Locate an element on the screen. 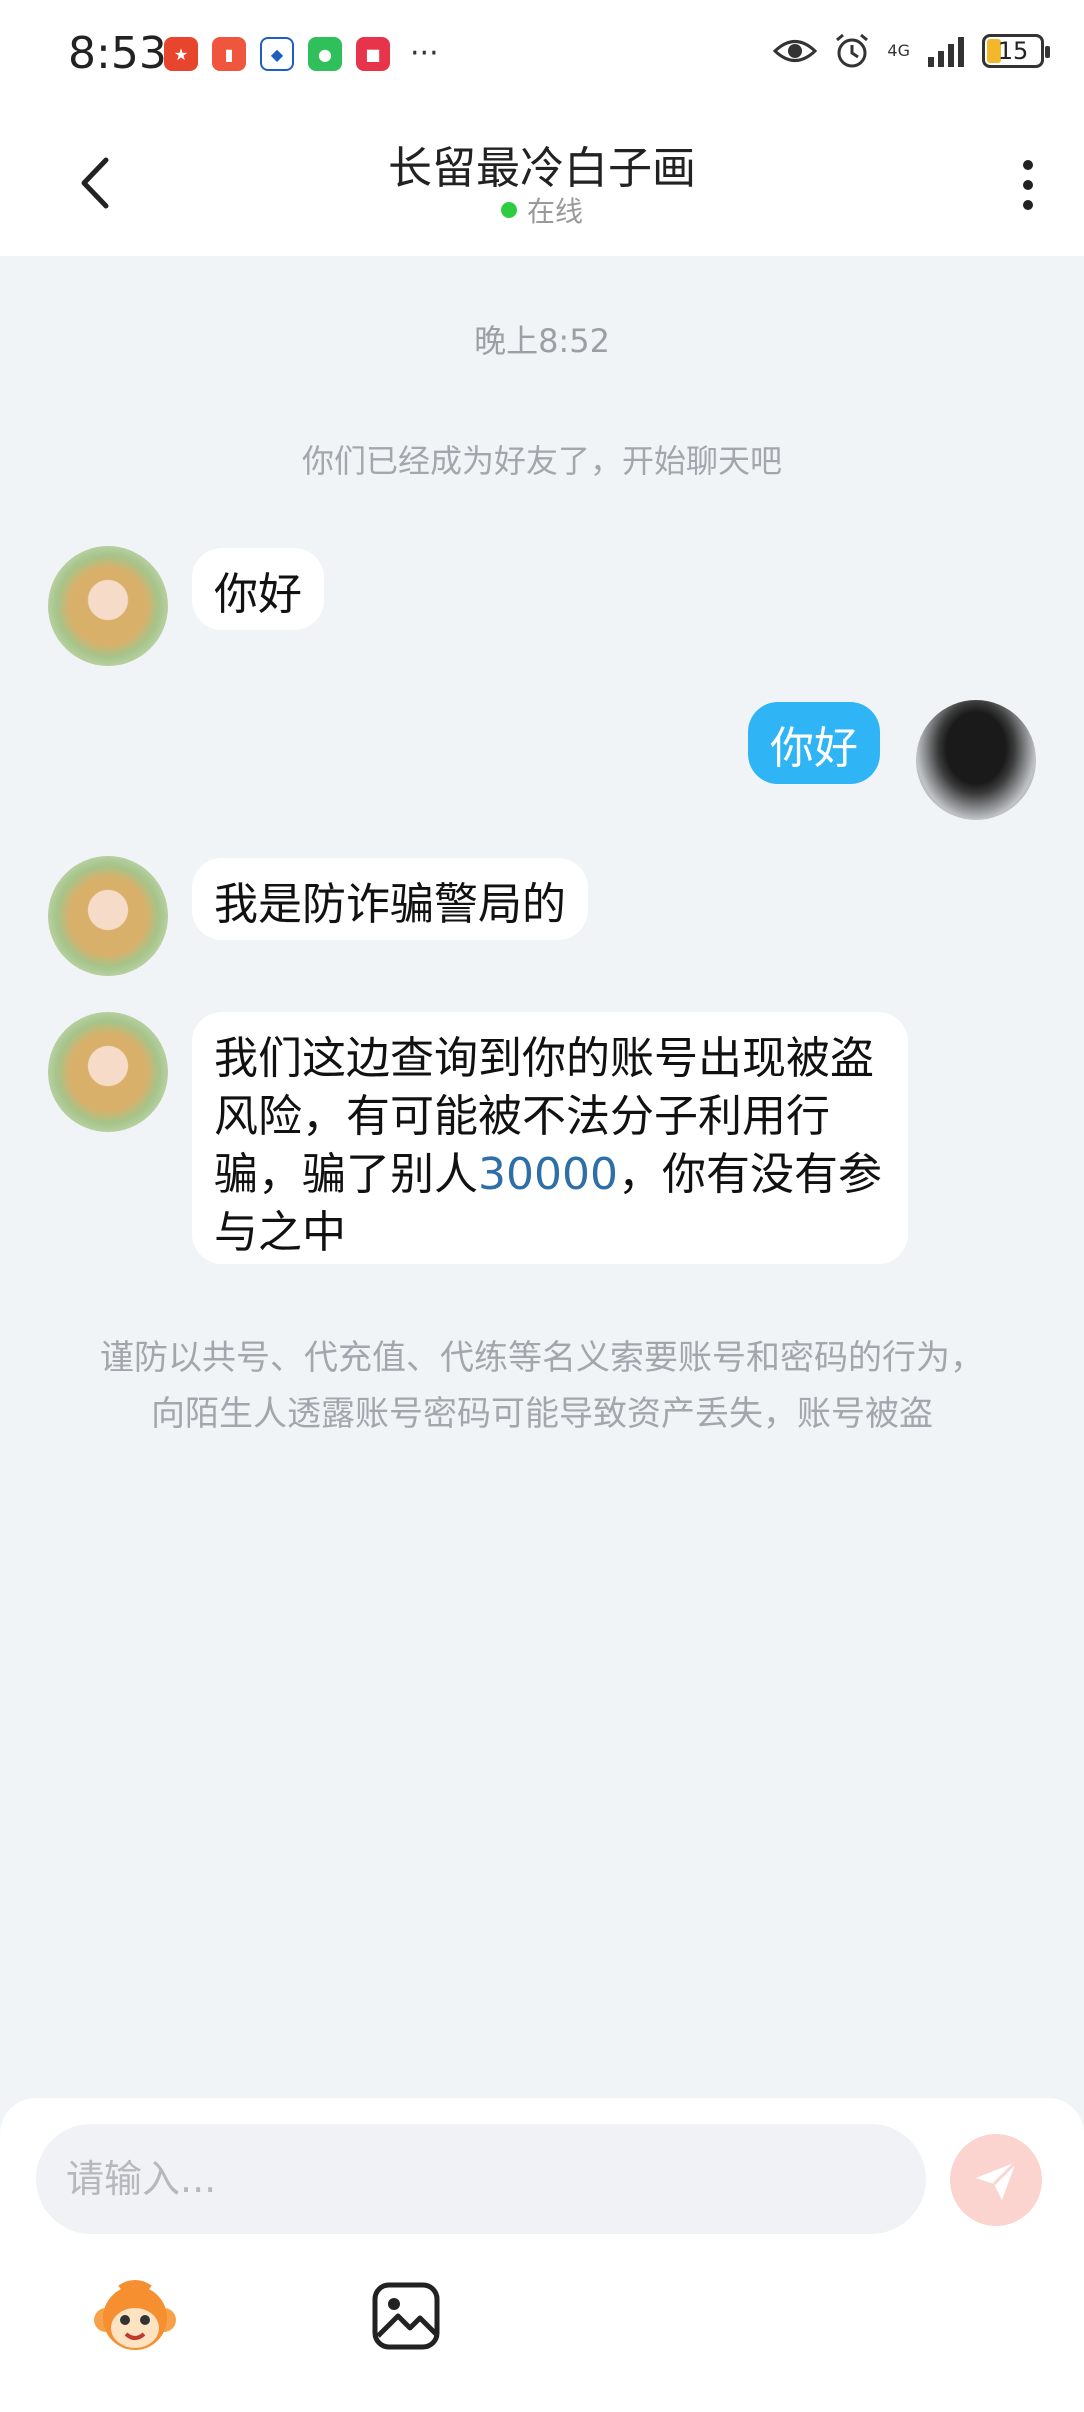  contact-name: 长留最冷白子画 is located at coordinates (542, 168).